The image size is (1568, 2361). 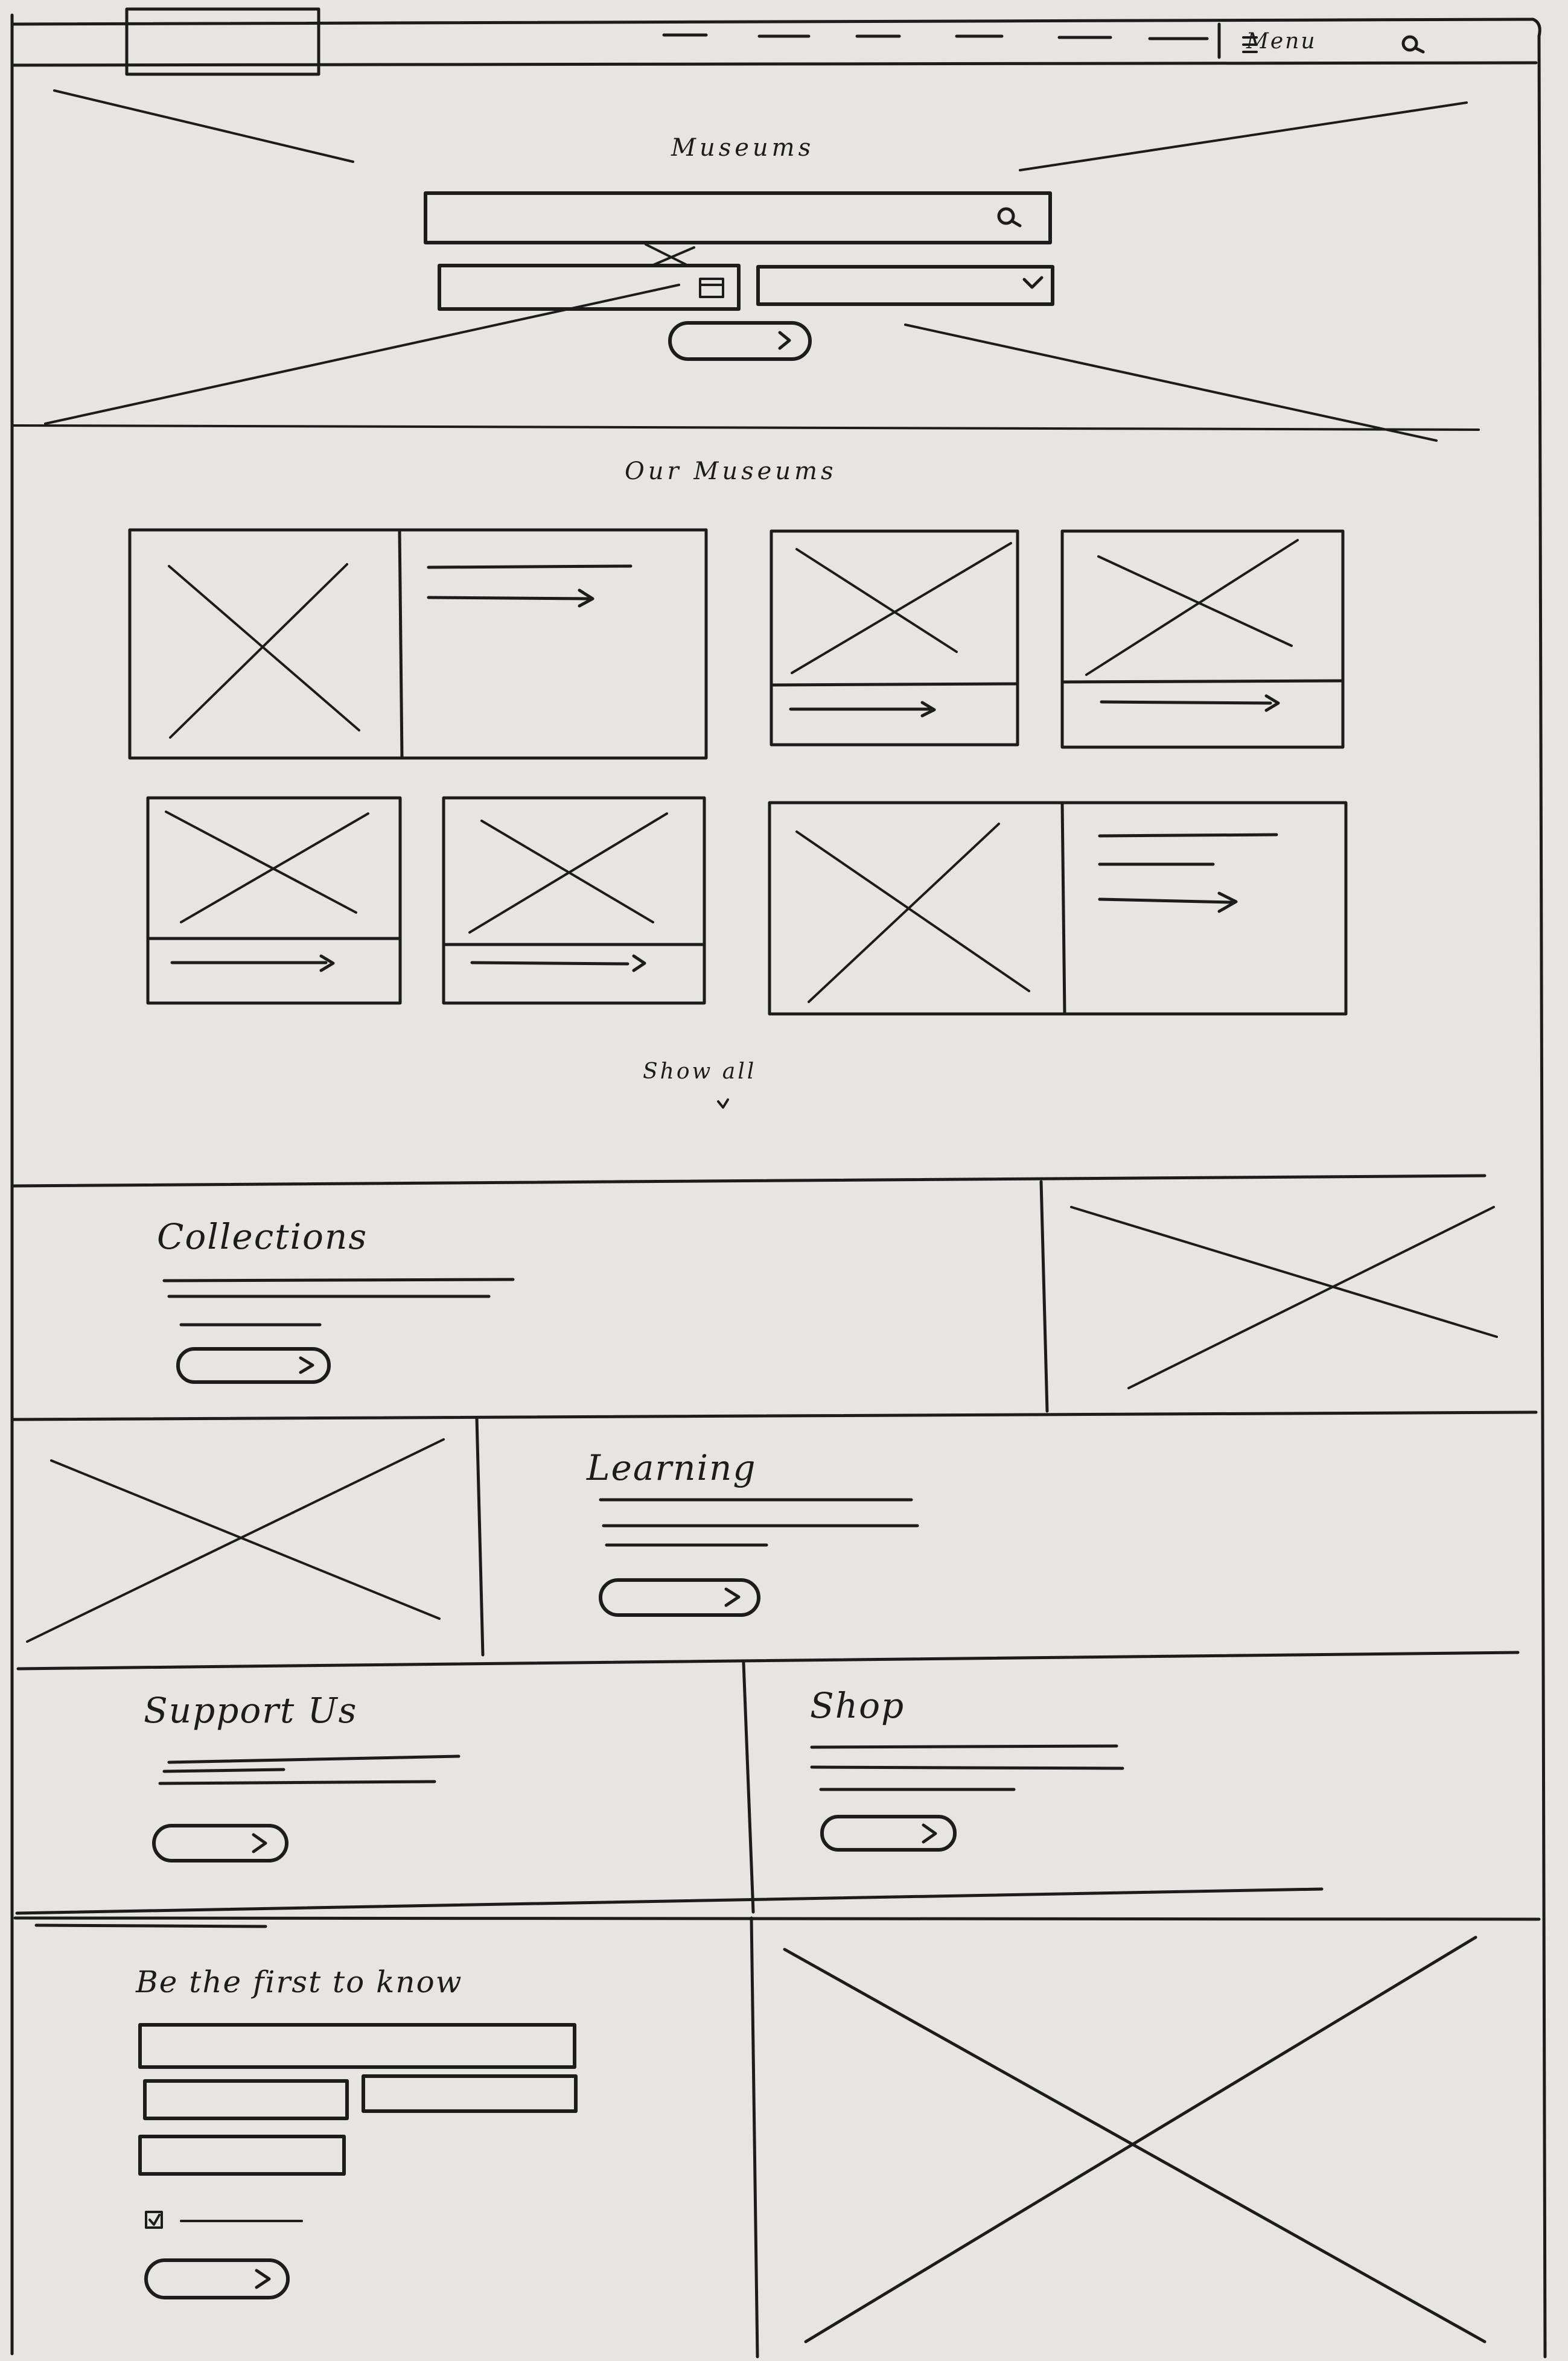 I want to click on arrow-right-icon, so click(x=639, y=963).